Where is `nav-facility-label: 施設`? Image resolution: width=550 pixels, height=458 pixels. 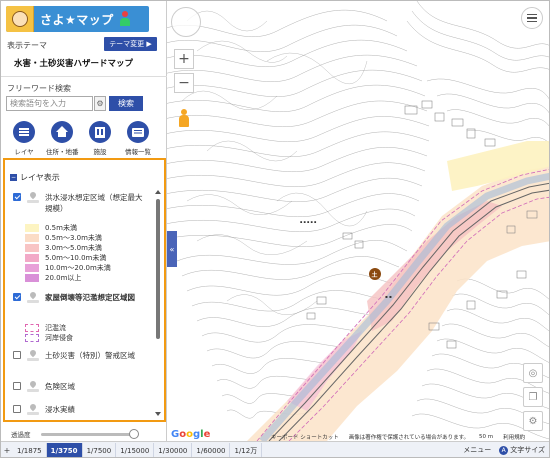
nav-facility-label: 施設 is located at coordinates (100, 152).